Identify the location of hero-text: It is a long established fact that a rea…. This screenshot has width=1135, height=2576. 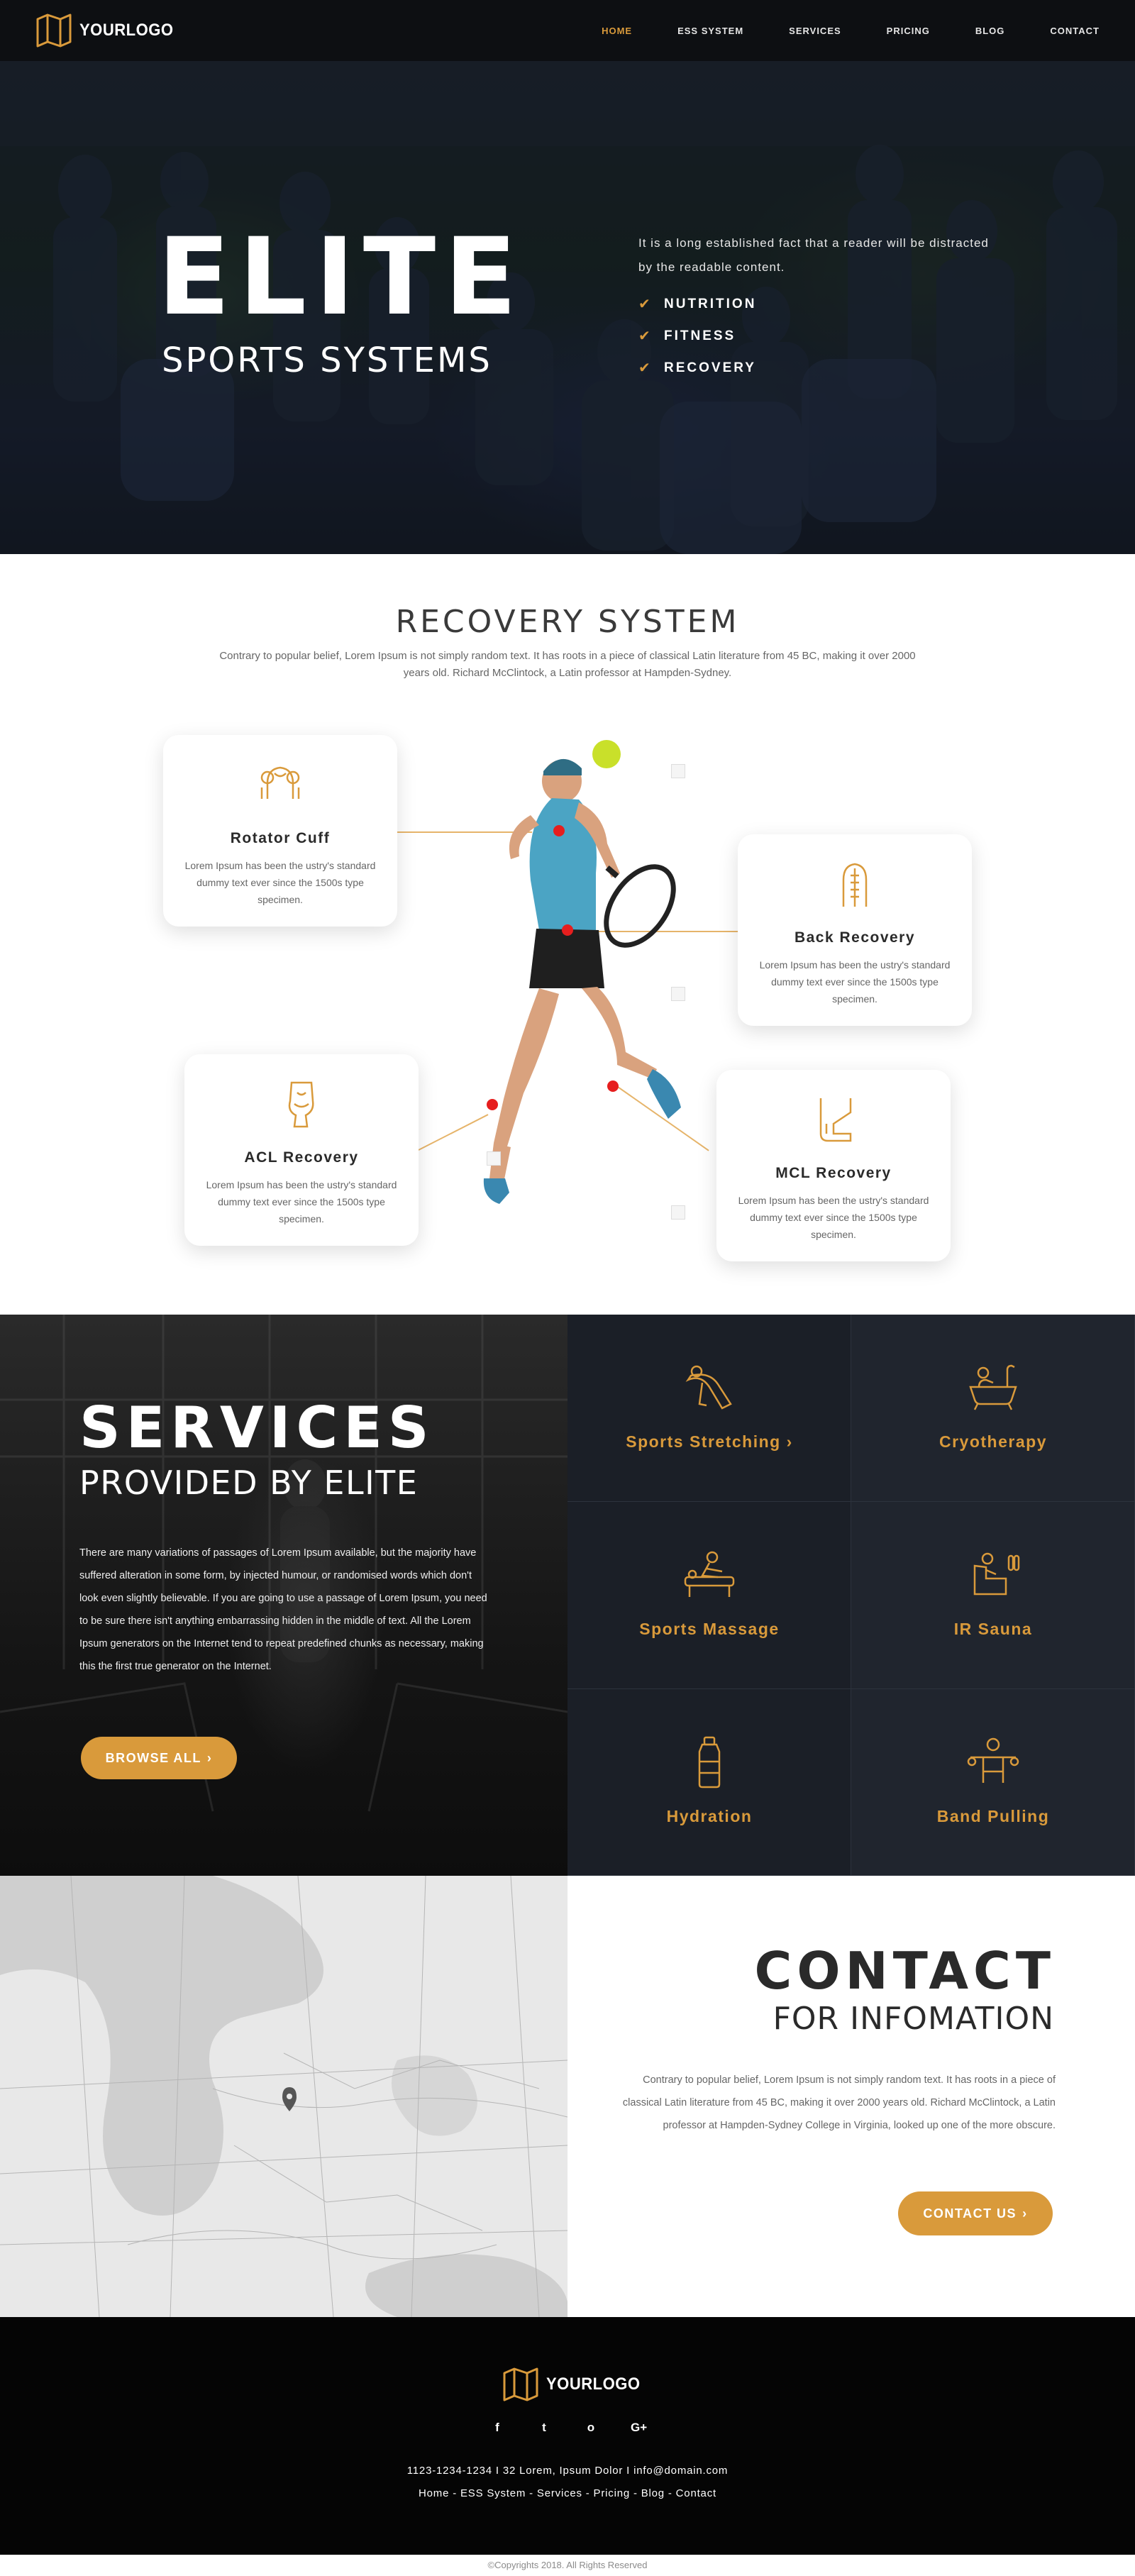
(813, 255).